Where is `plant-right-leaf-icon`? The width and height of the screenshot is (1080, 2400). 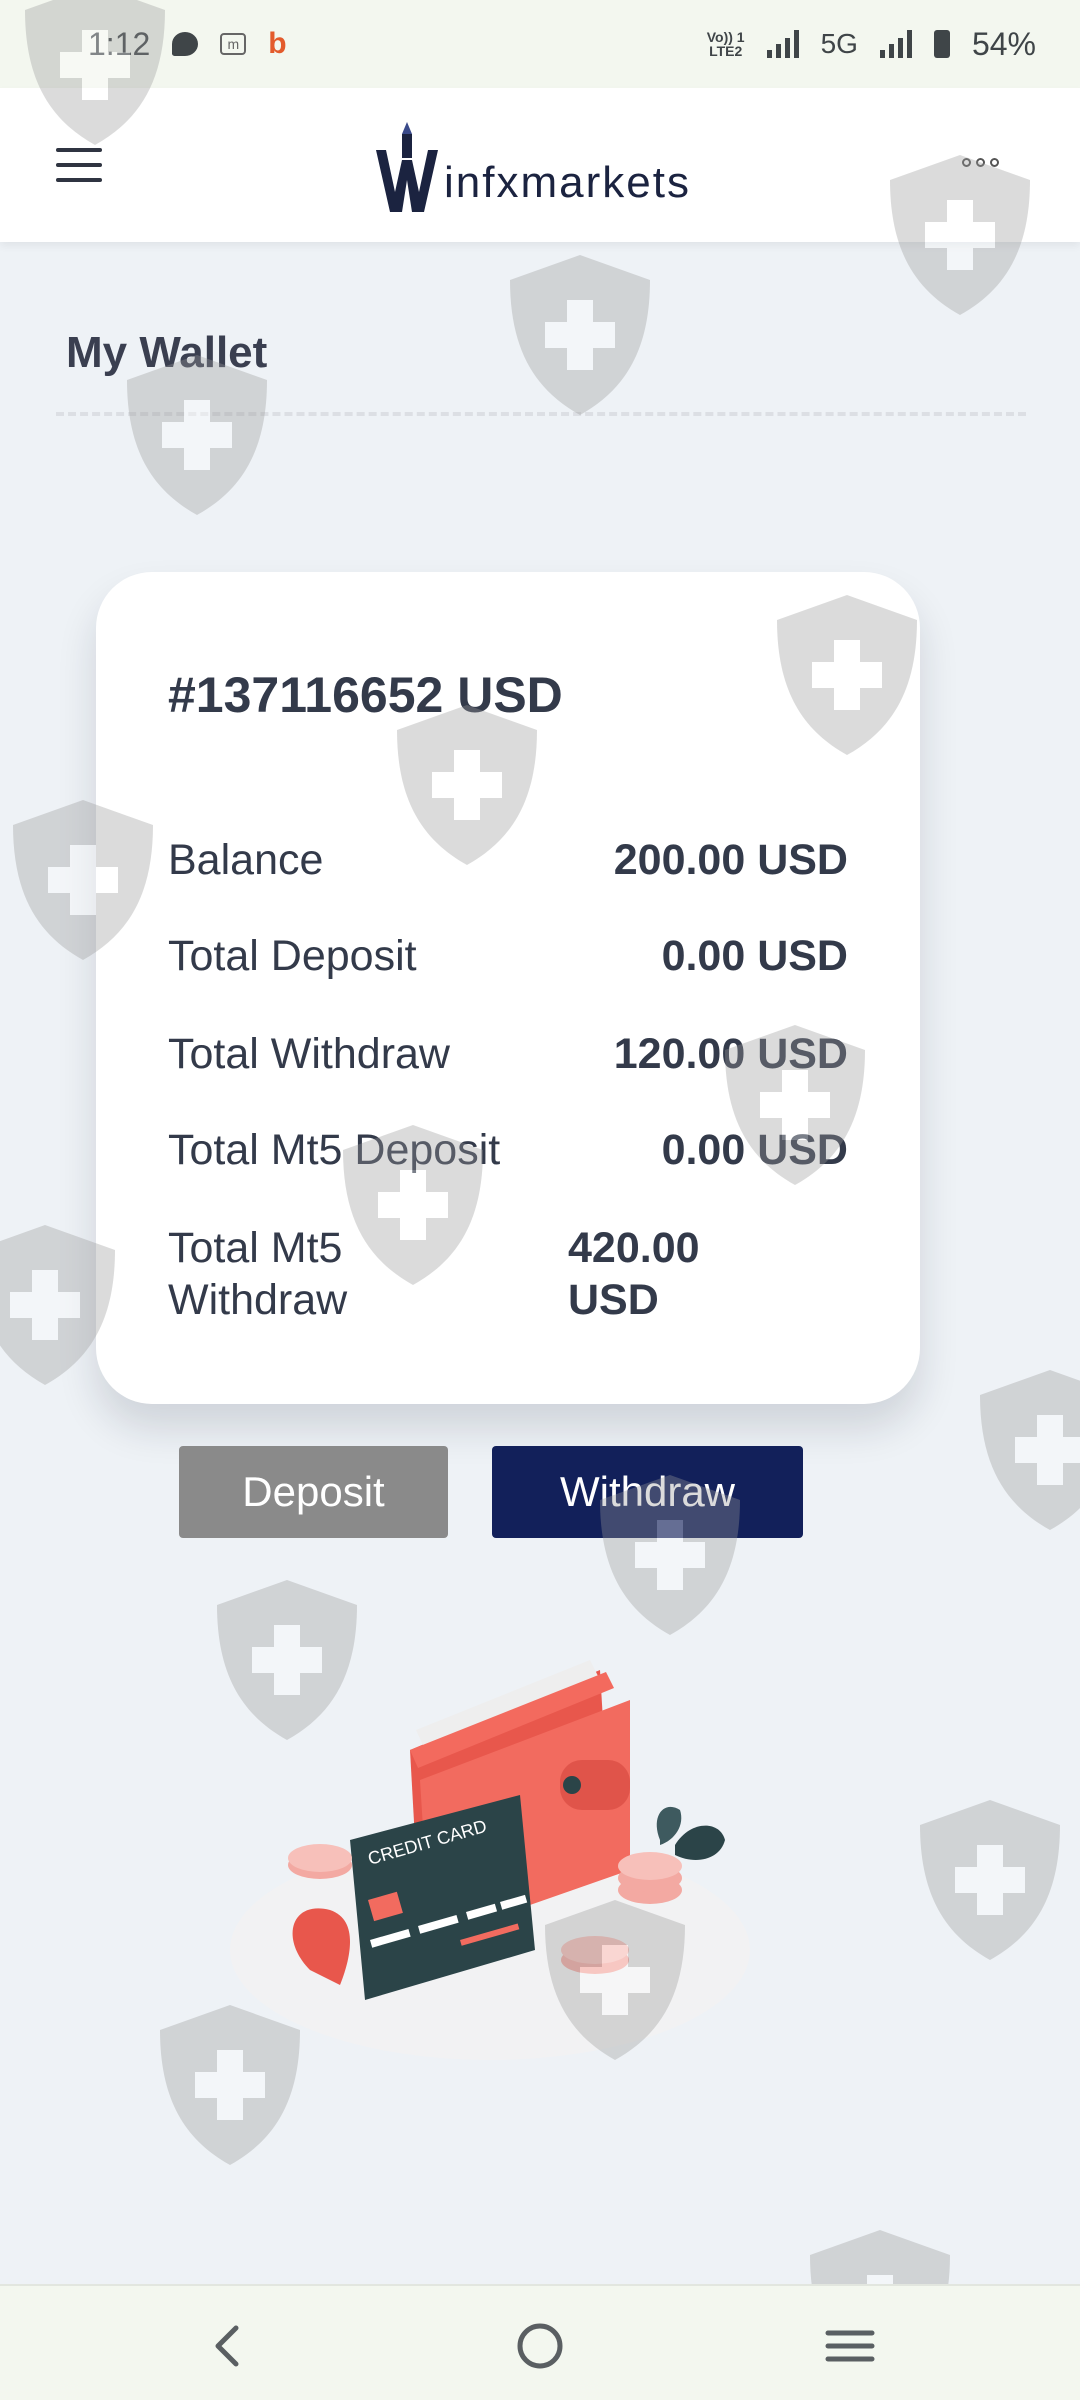
plant-right-leaf-icon is located at coordinates (669, 1825).